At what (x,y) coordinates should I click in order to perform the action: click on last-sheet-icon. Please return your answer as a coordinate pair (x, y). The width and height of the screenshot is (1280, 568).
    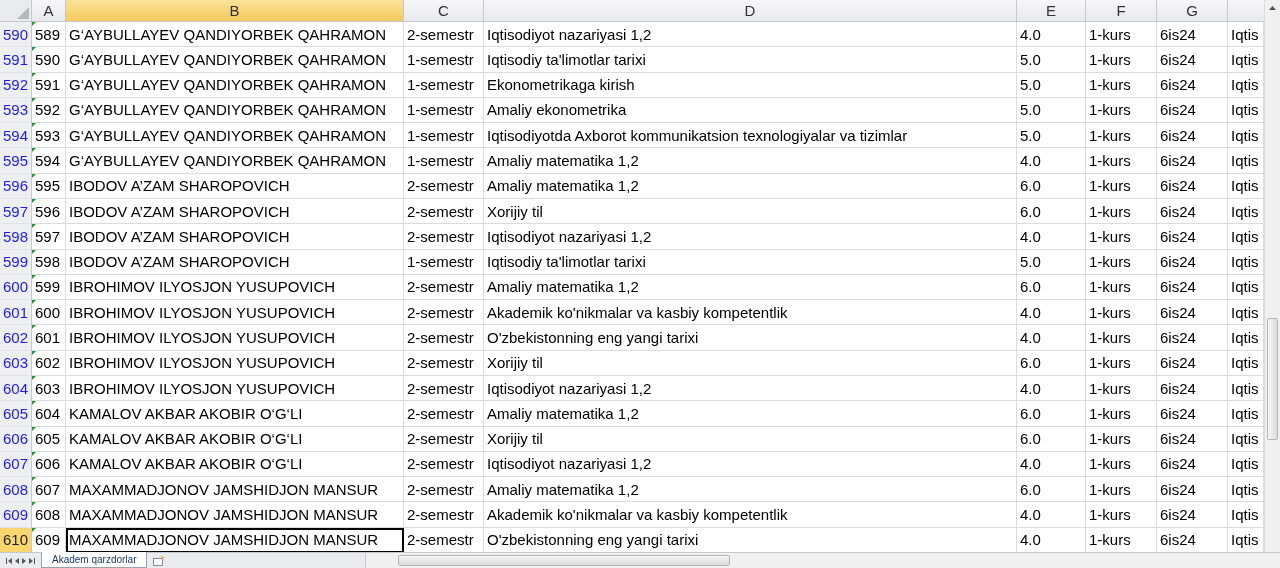
    Looking at the image, I should click on (32, 560).